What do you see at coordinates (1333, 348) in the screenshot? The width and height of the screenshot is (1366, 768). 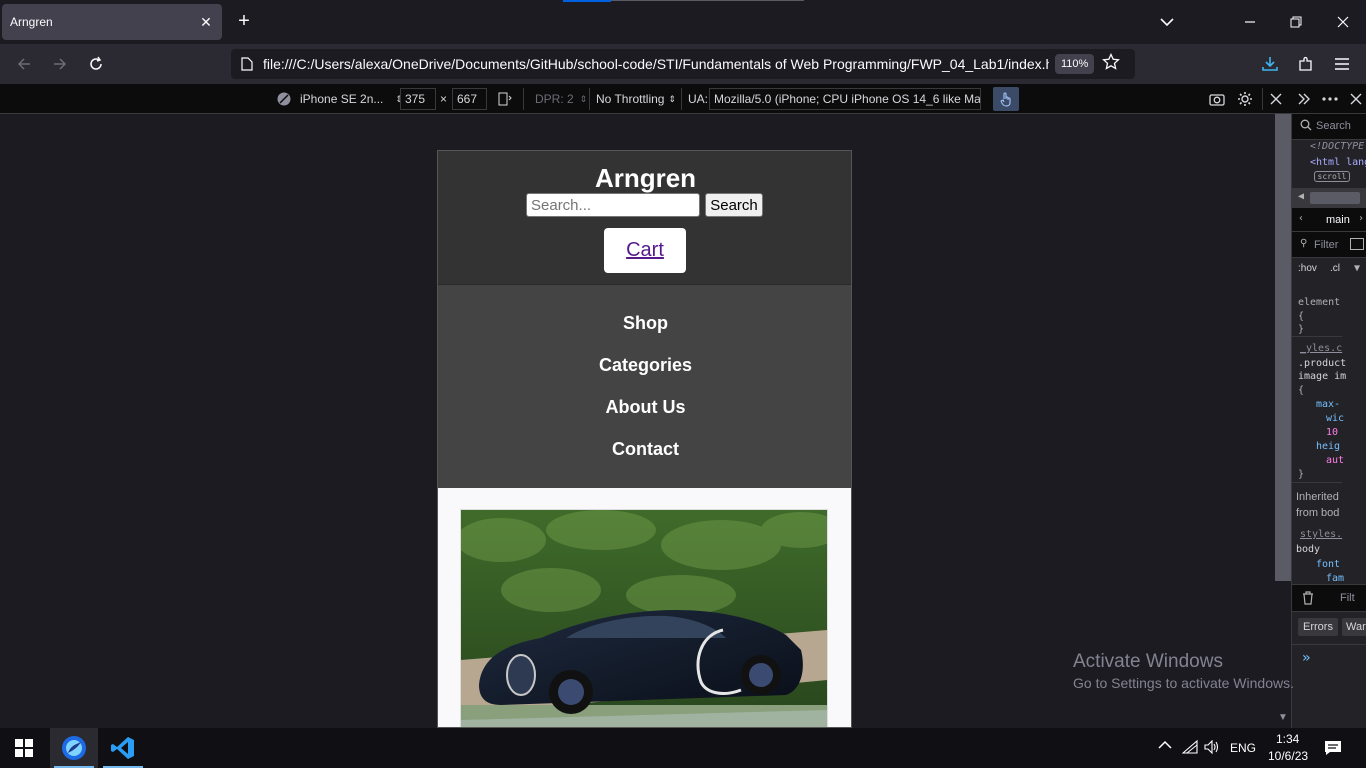 I see `rule-source-link: _yles.c` at bounding box center [1333, 348].